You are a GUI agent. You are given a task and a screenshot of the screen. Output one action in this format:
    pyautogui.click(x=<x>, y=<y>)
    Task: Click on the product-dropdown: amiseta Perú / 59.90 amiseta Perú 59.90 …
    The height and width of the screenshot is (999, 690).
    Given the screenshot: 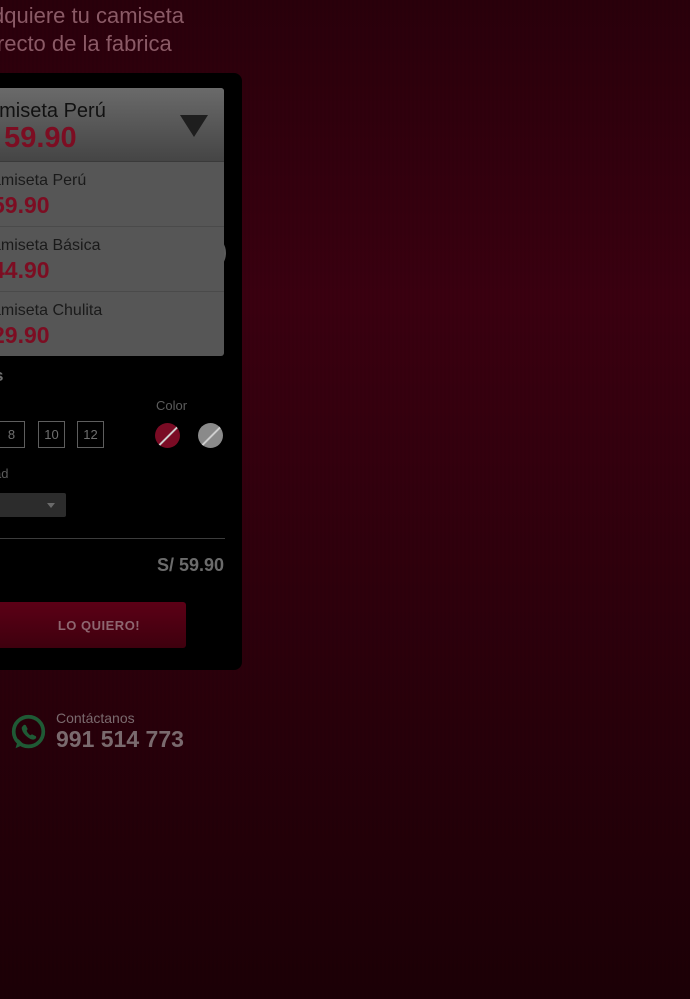 What is the action you would take?
    pyautogui.click(x=112, y=222)
    